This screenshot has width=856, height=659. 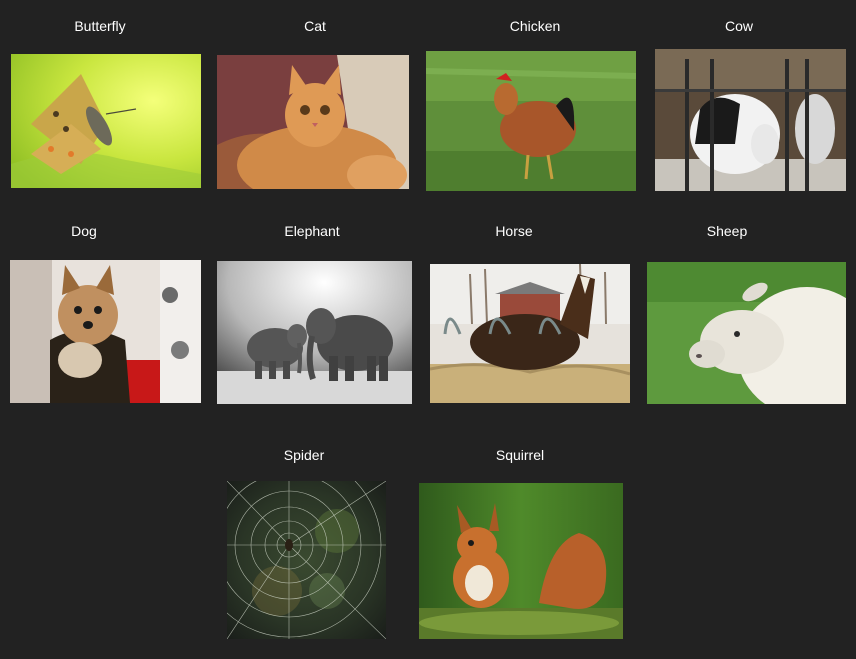 What do you see at coordinates (514, 231) in the screenshot?
I see `horse-label: Horse` at bounding box center [514, 231].